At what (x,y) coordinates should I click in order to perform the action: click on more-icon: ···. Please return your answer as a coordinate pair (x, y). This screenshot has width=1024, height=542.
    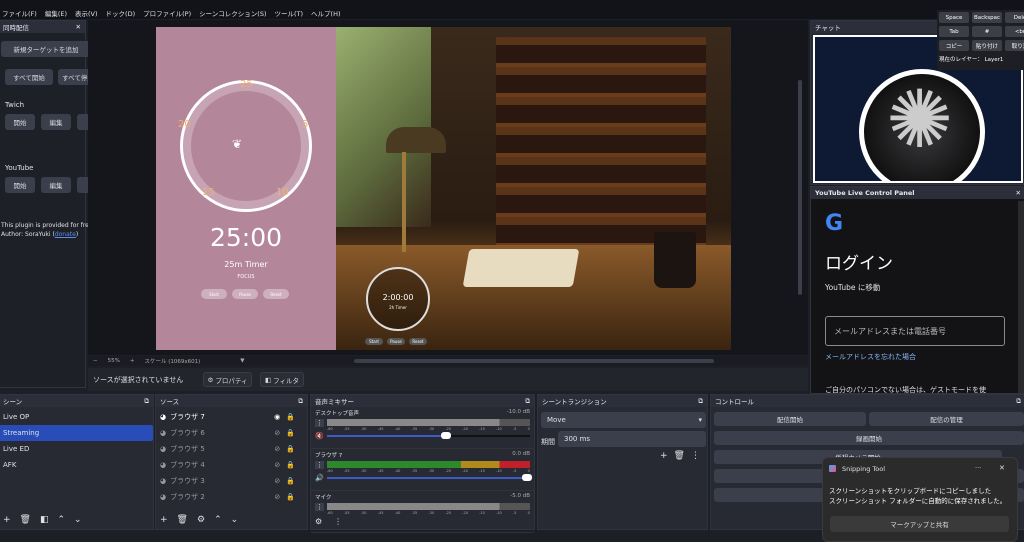
    Looking at the image, I should click on (978, 468).